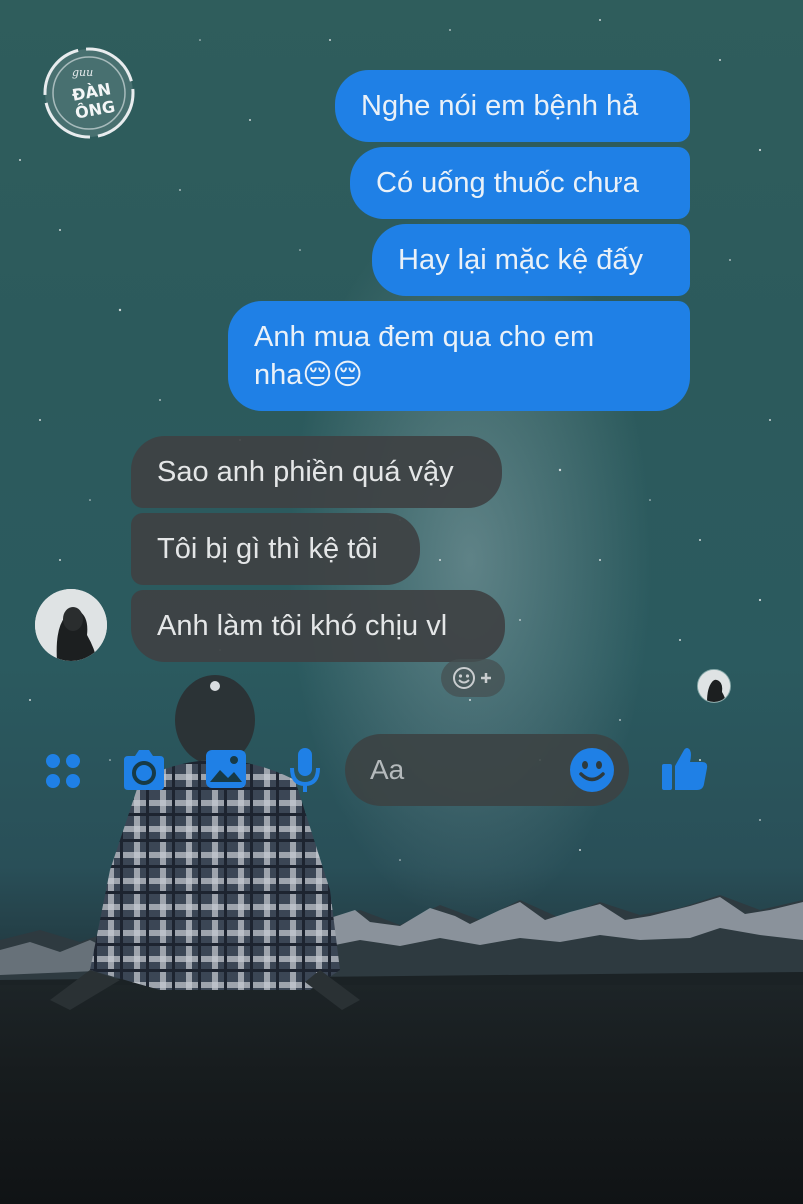 The height and width of the screenshot is (1204, 803). What do you see at coordinates (487, 770) in the screenshot?
I see `message-input: Aa` at bounding box center [487, 770].